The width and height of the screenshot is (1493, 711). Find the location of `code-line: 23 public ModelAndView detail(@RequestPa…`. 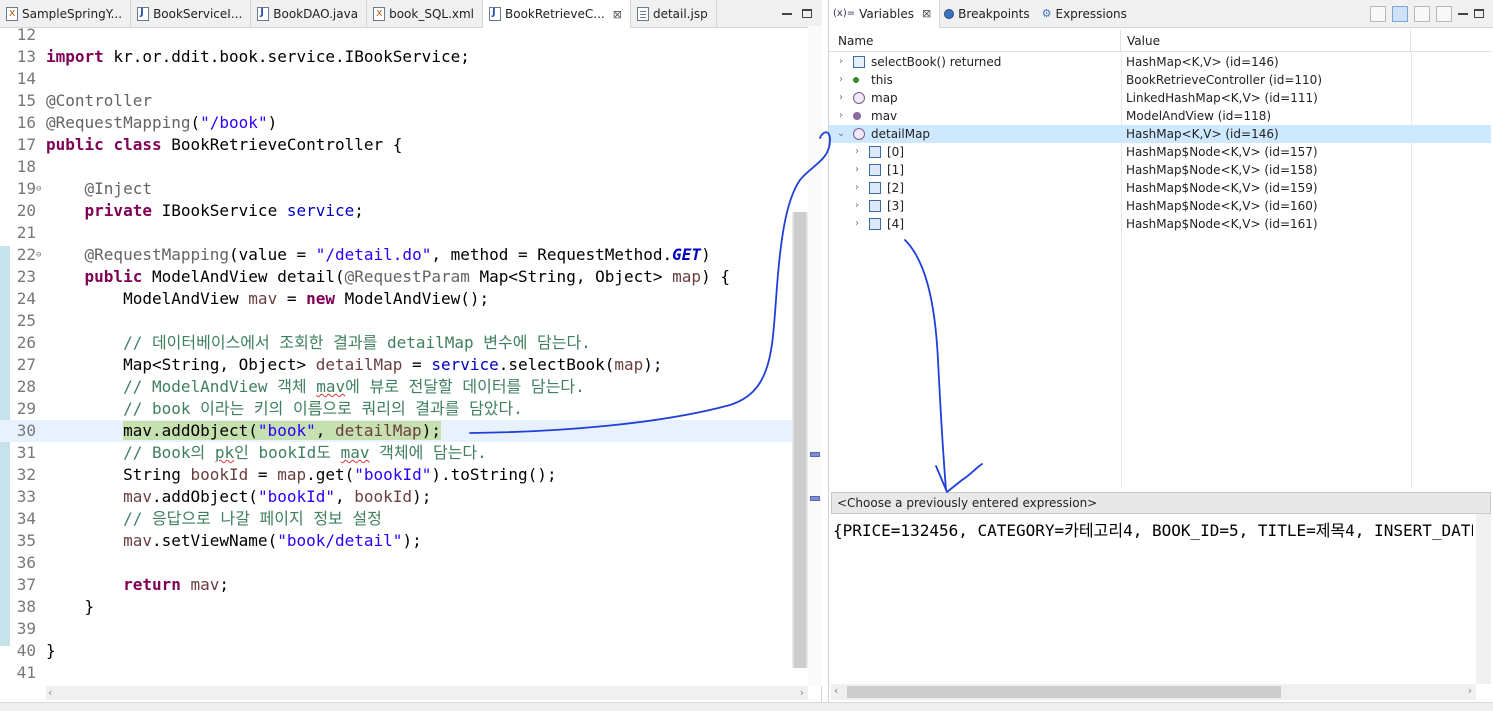

code-line: 23 public ModelAndView detail(@RequestPa… is located at coordinates (396, 277).